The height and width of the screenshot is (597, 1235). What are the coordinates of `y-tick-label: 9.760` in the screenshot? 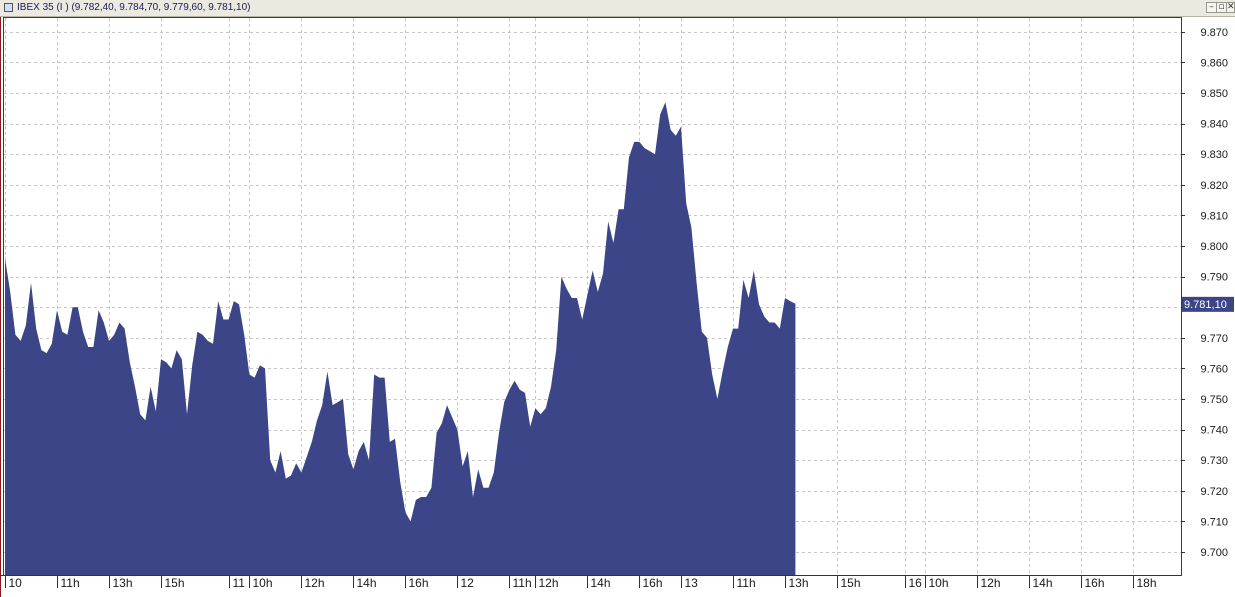 It's located at (1214, 369).